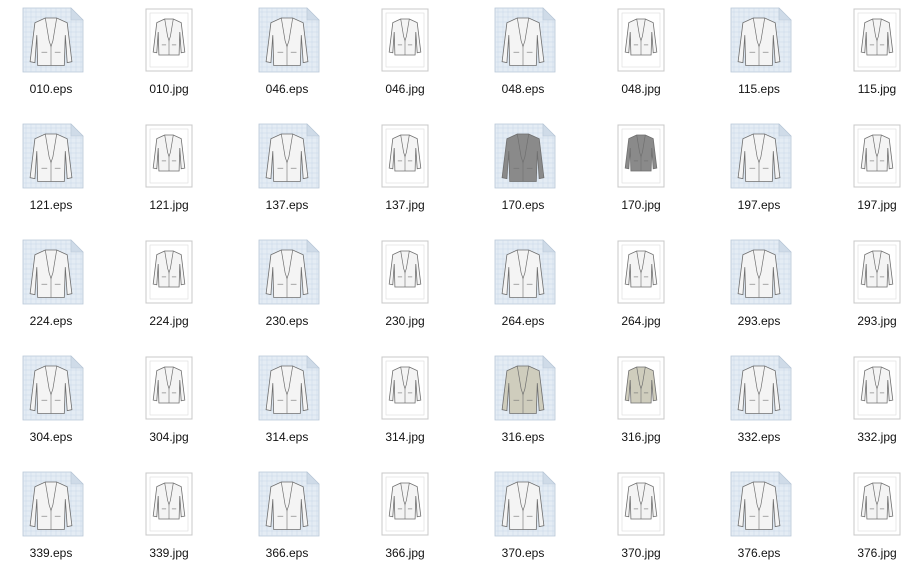 This screenshot has width=919, height=570. I want to click on file-item-046-eps: 046.eps, so click(287, 56).